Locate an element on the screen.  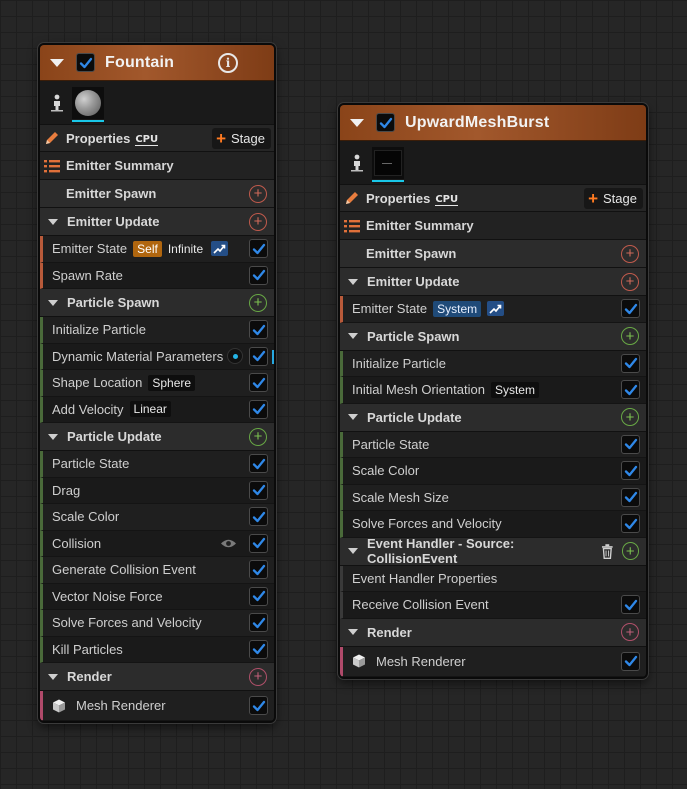
module-vector-noise-force: Vector Noise Force is located at coordinates (157, 596).